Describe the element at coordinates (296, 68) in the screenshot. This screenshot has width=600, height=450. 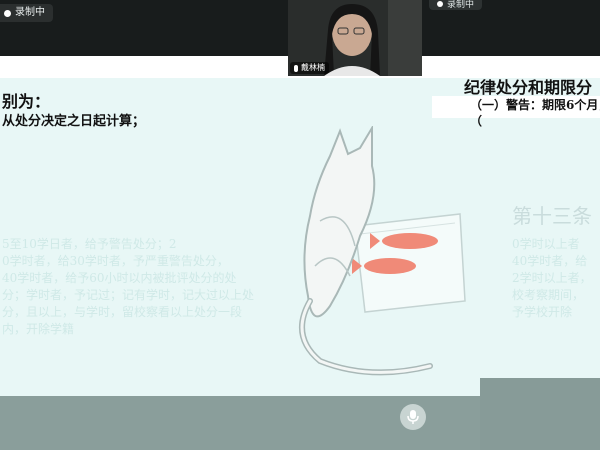
I see `mic-icon` at that location.